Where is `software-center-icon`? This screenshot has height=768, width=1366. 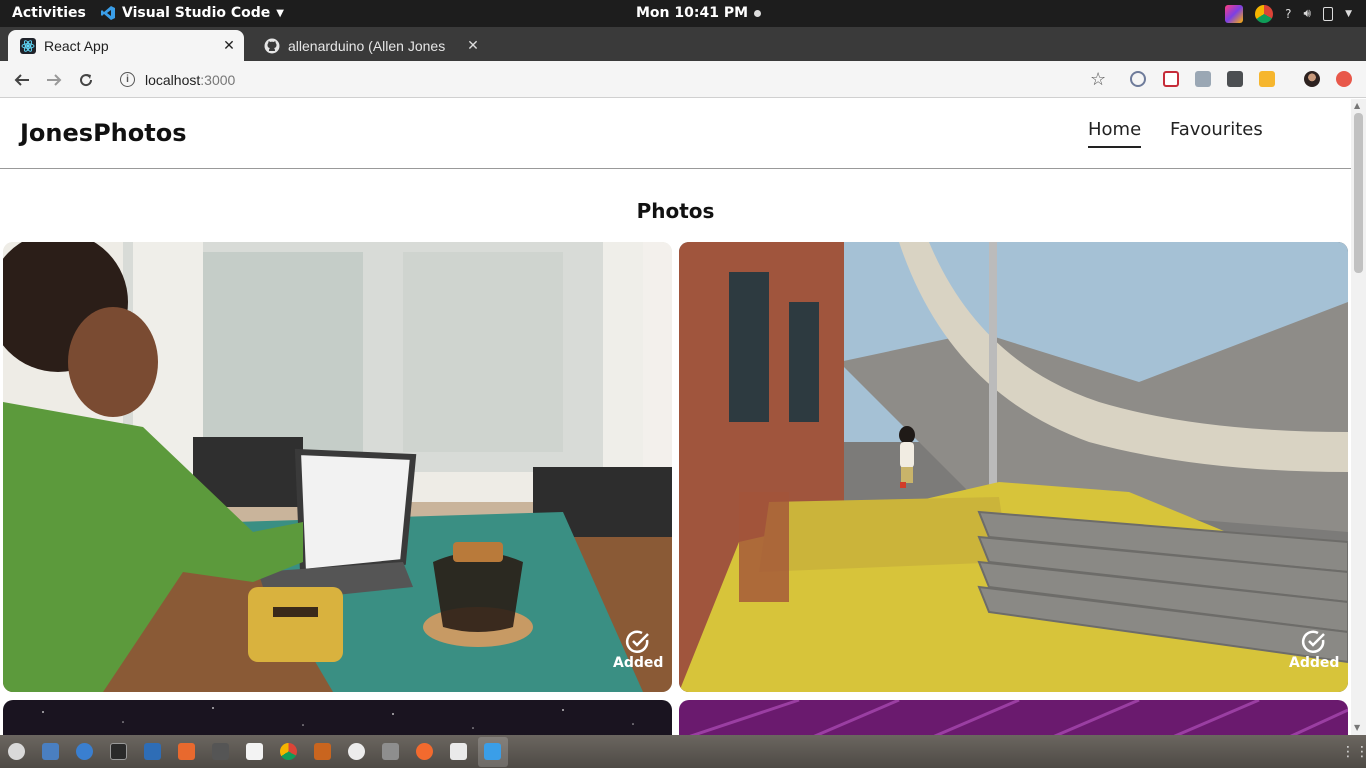 software-center-icon is located at coordinates (186, 751).